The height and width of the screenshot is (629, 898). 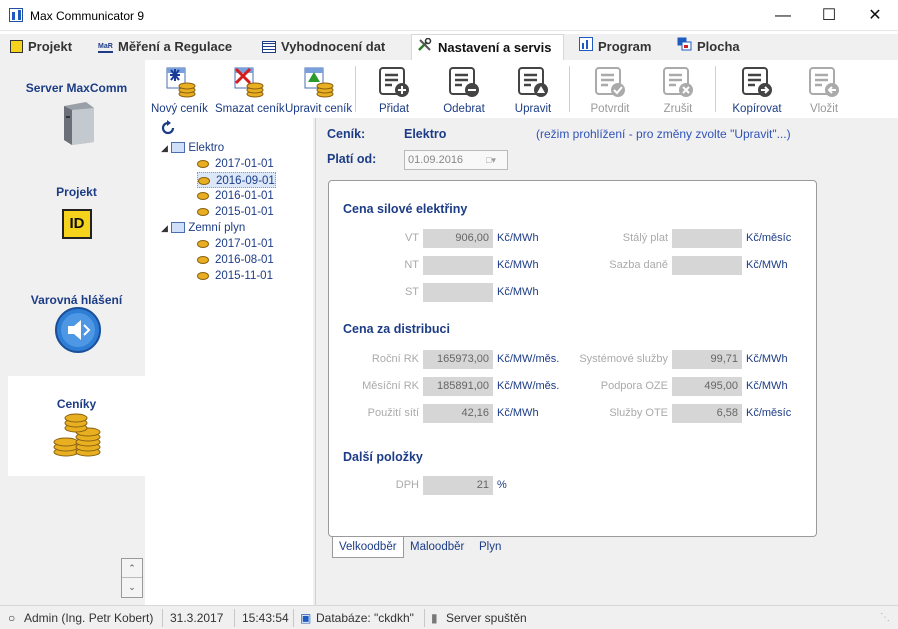 I want to click on section-distribution-title: Cena za distribuci, so click(x=396, y=329).